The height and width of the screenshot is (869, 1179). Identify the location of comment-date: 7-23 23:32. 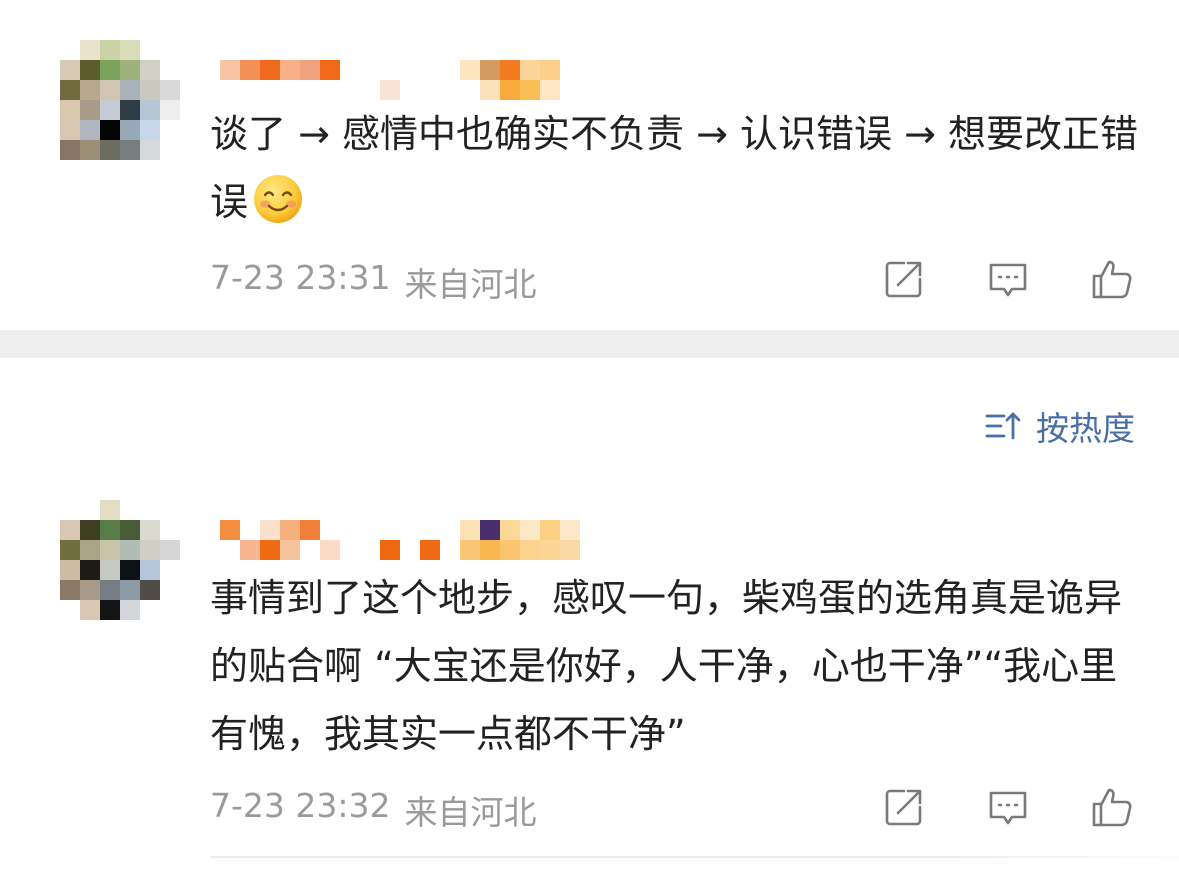
(300, 805).